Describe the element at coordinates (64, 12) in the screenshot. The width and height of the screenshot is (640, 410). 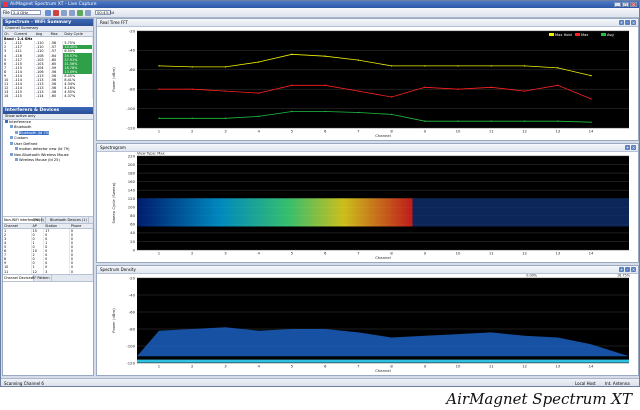
I see `pause-icon` at that location.